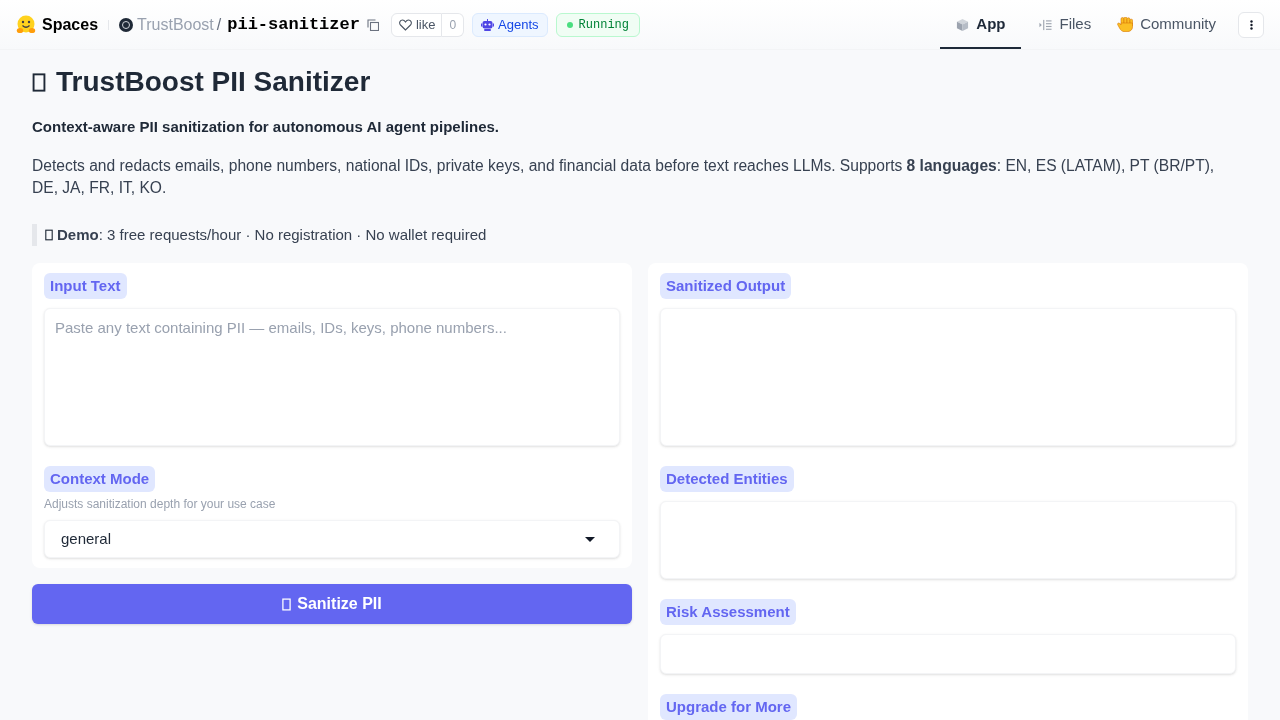 This screenshot has width=1280, height=720. I want to click on subtitle: Context-aware PII sanitization for autonomous AI agent pipelines., so click(266, 127).